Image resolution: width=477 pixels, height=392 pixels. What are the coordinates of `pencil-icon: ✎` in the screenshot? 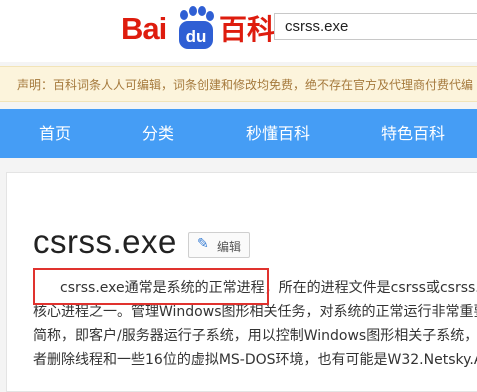 It's located at (203, 244).